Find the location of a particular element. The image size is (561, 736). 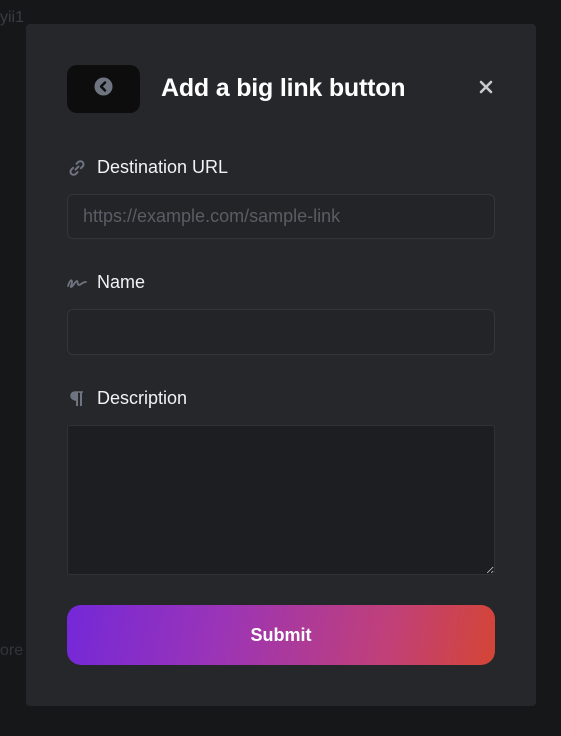

description-label-row: Description is located at coordinates (127, 398).